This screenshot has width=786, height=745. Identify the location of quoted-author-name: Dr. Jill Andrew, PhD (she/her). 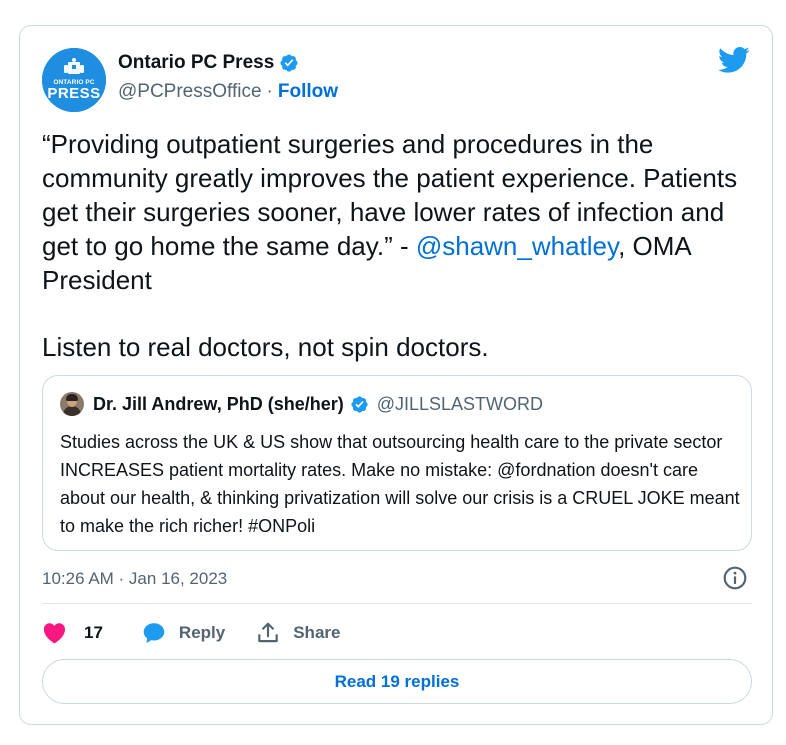
(218, 403).